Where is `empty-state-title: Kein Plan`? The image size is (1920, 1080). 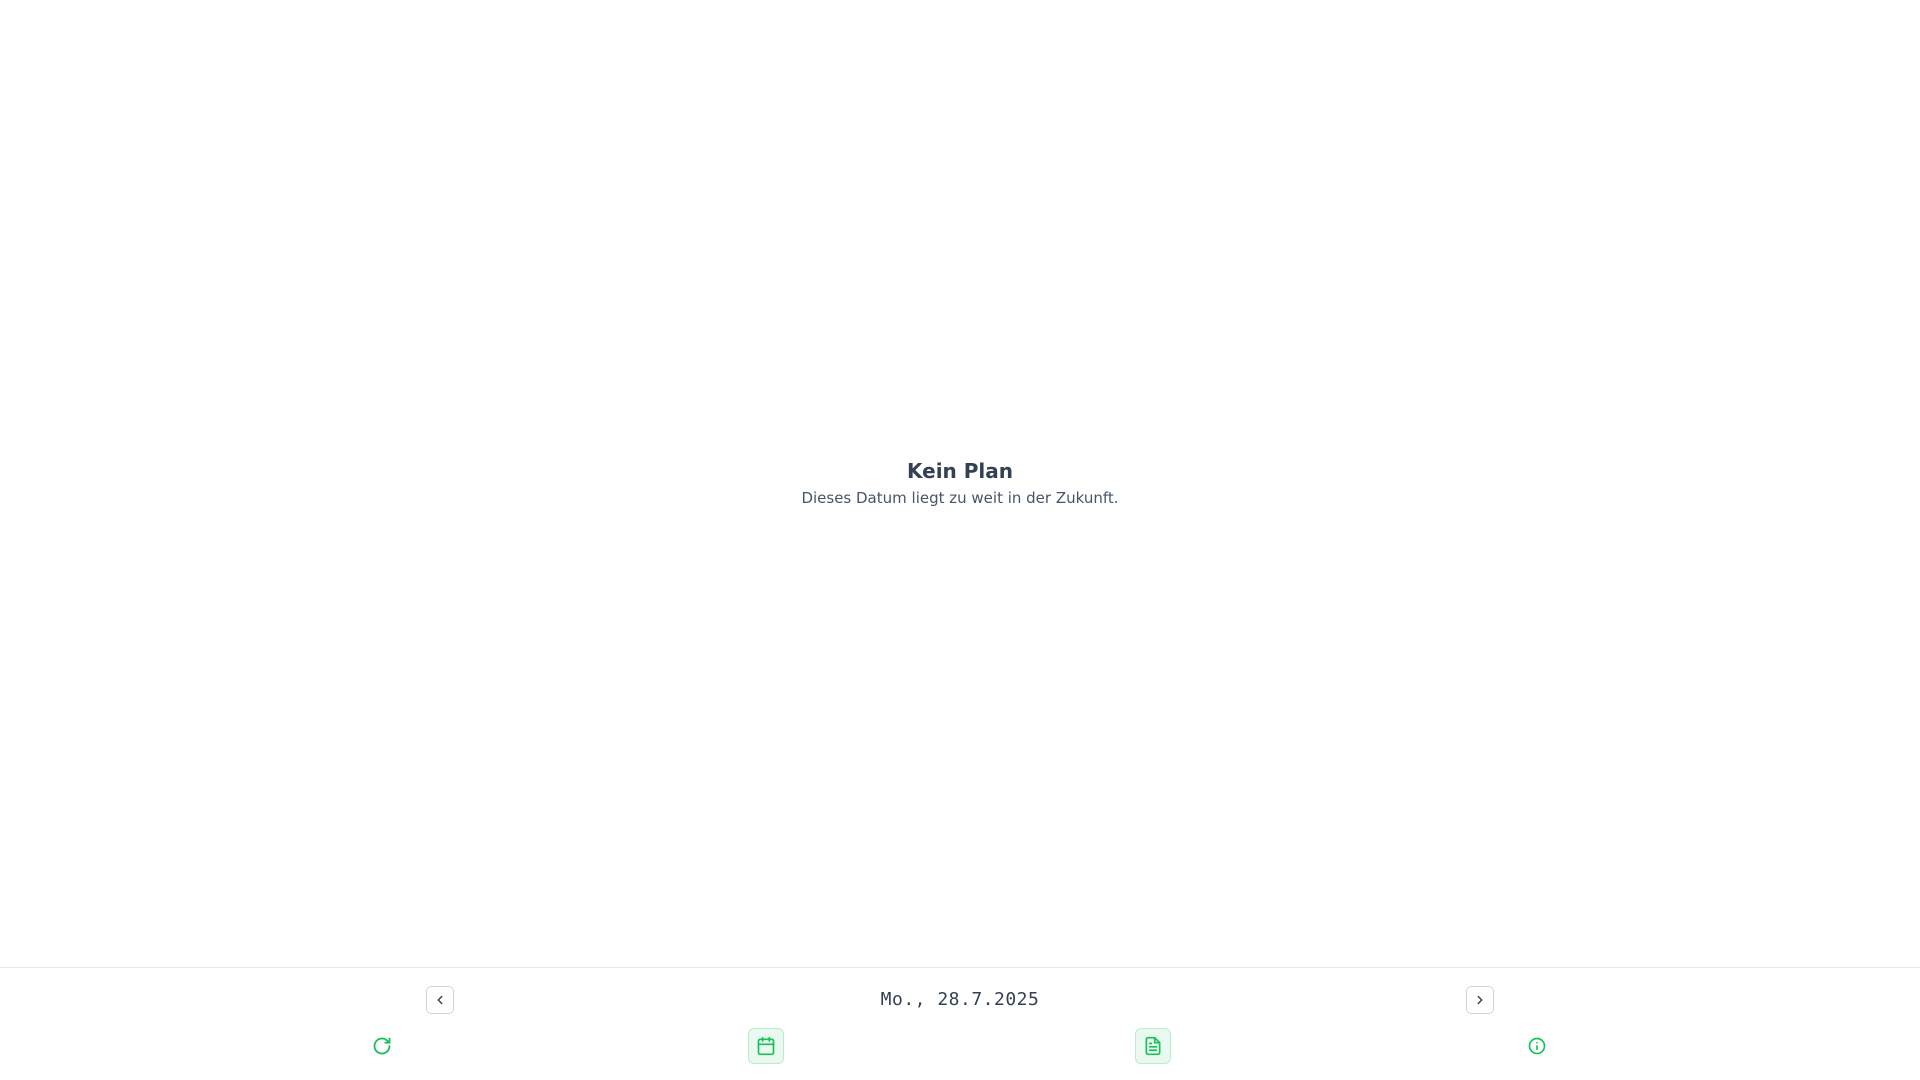
empty-state-title: Kein Plan is located at coordinates (959, 471).